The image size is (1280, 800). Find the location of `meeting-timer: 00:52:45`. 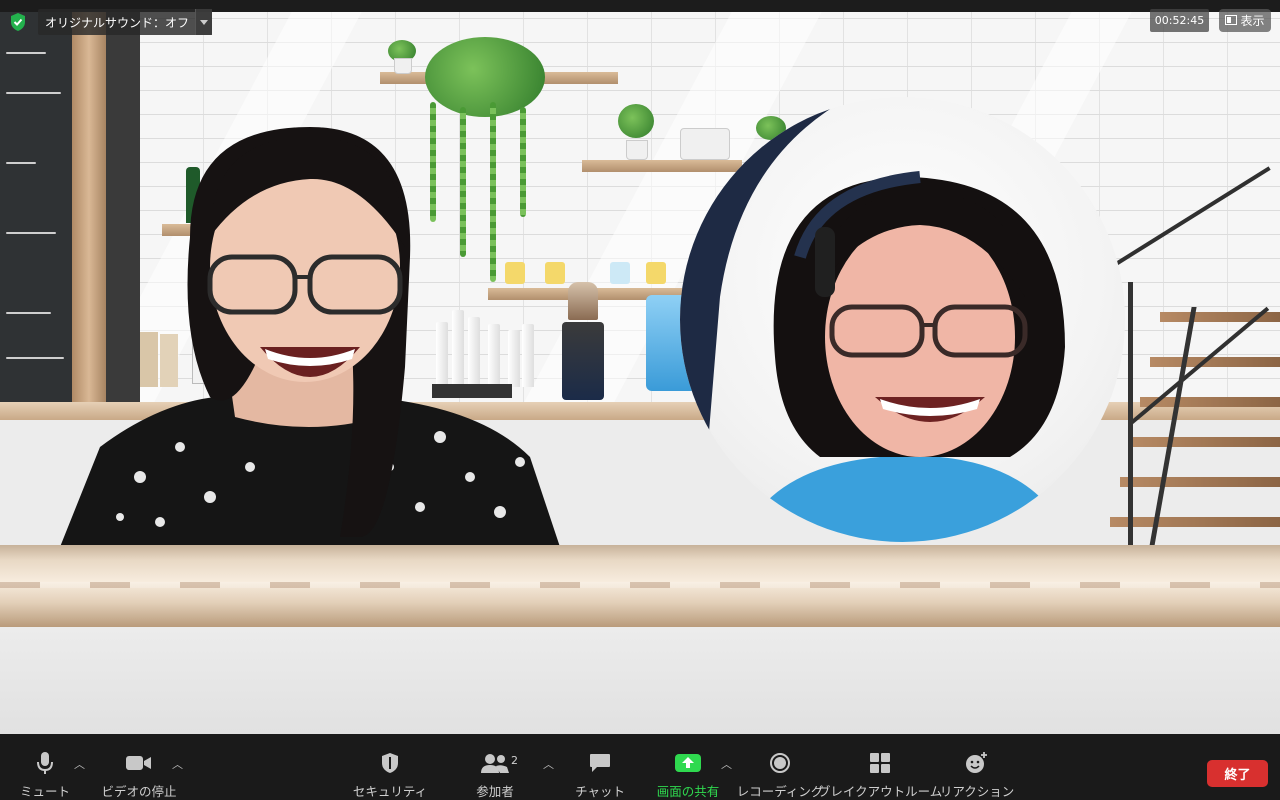

meeting-timer: 00:52:45 is located at coordinates (1179, 20).